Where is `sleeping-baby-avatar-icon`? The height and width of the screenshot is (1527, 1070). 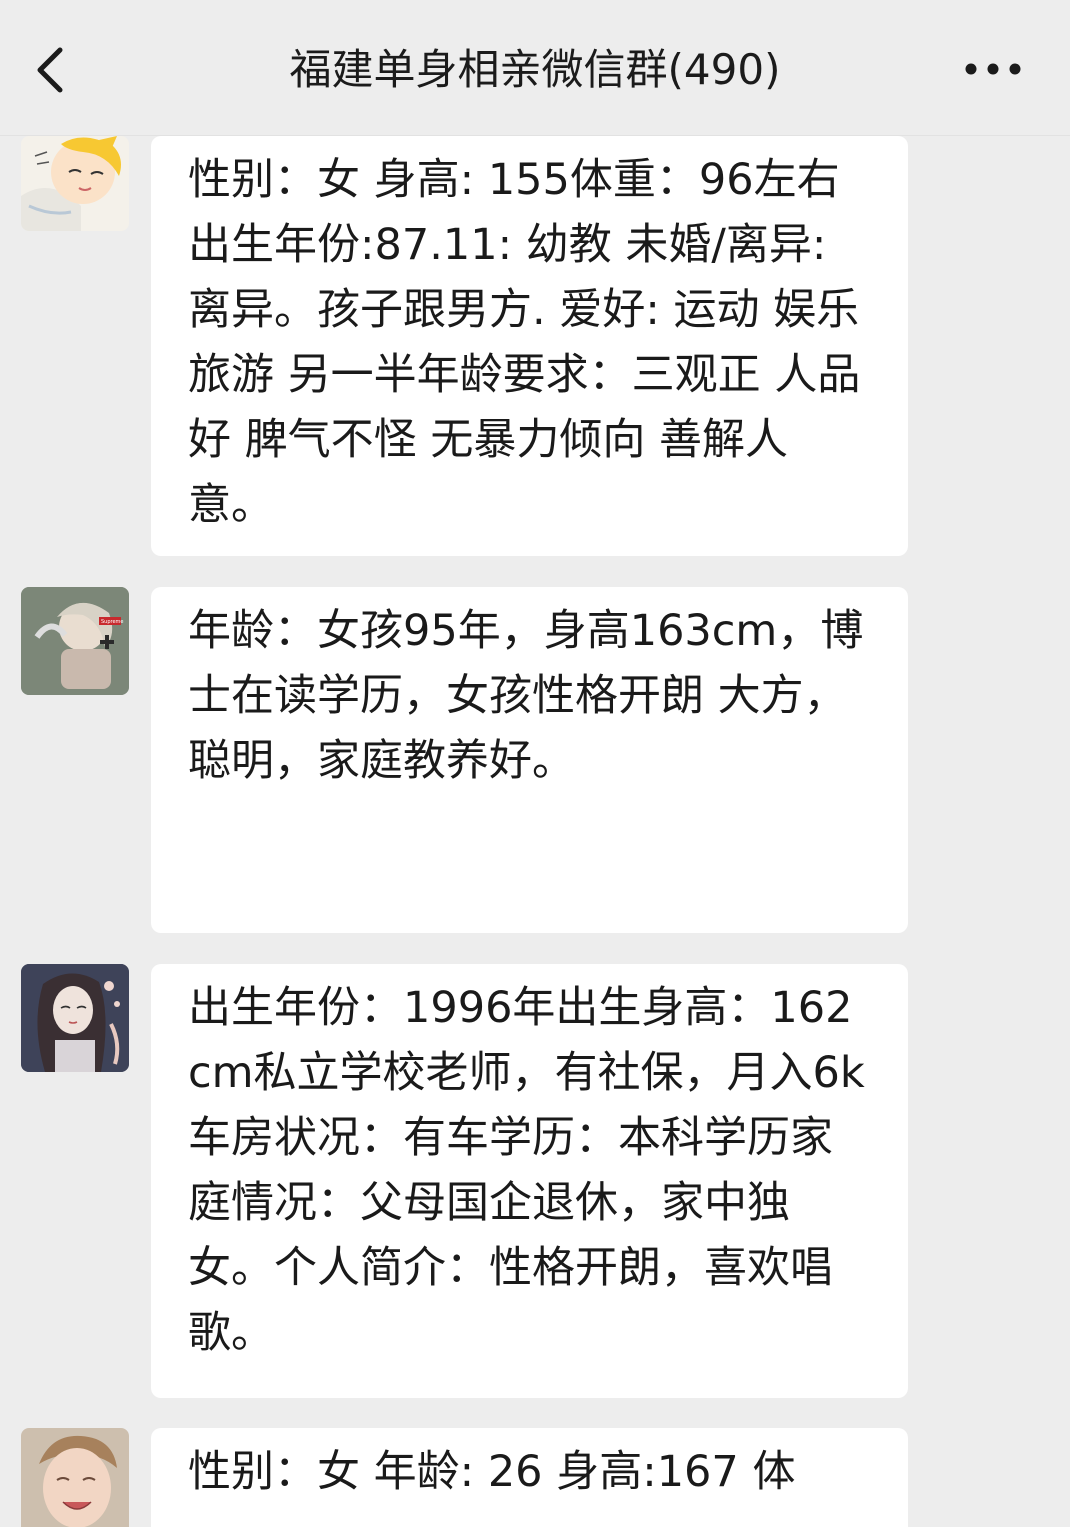 sleeping-baby-avatar-icon is located at coordinates (75, 183).